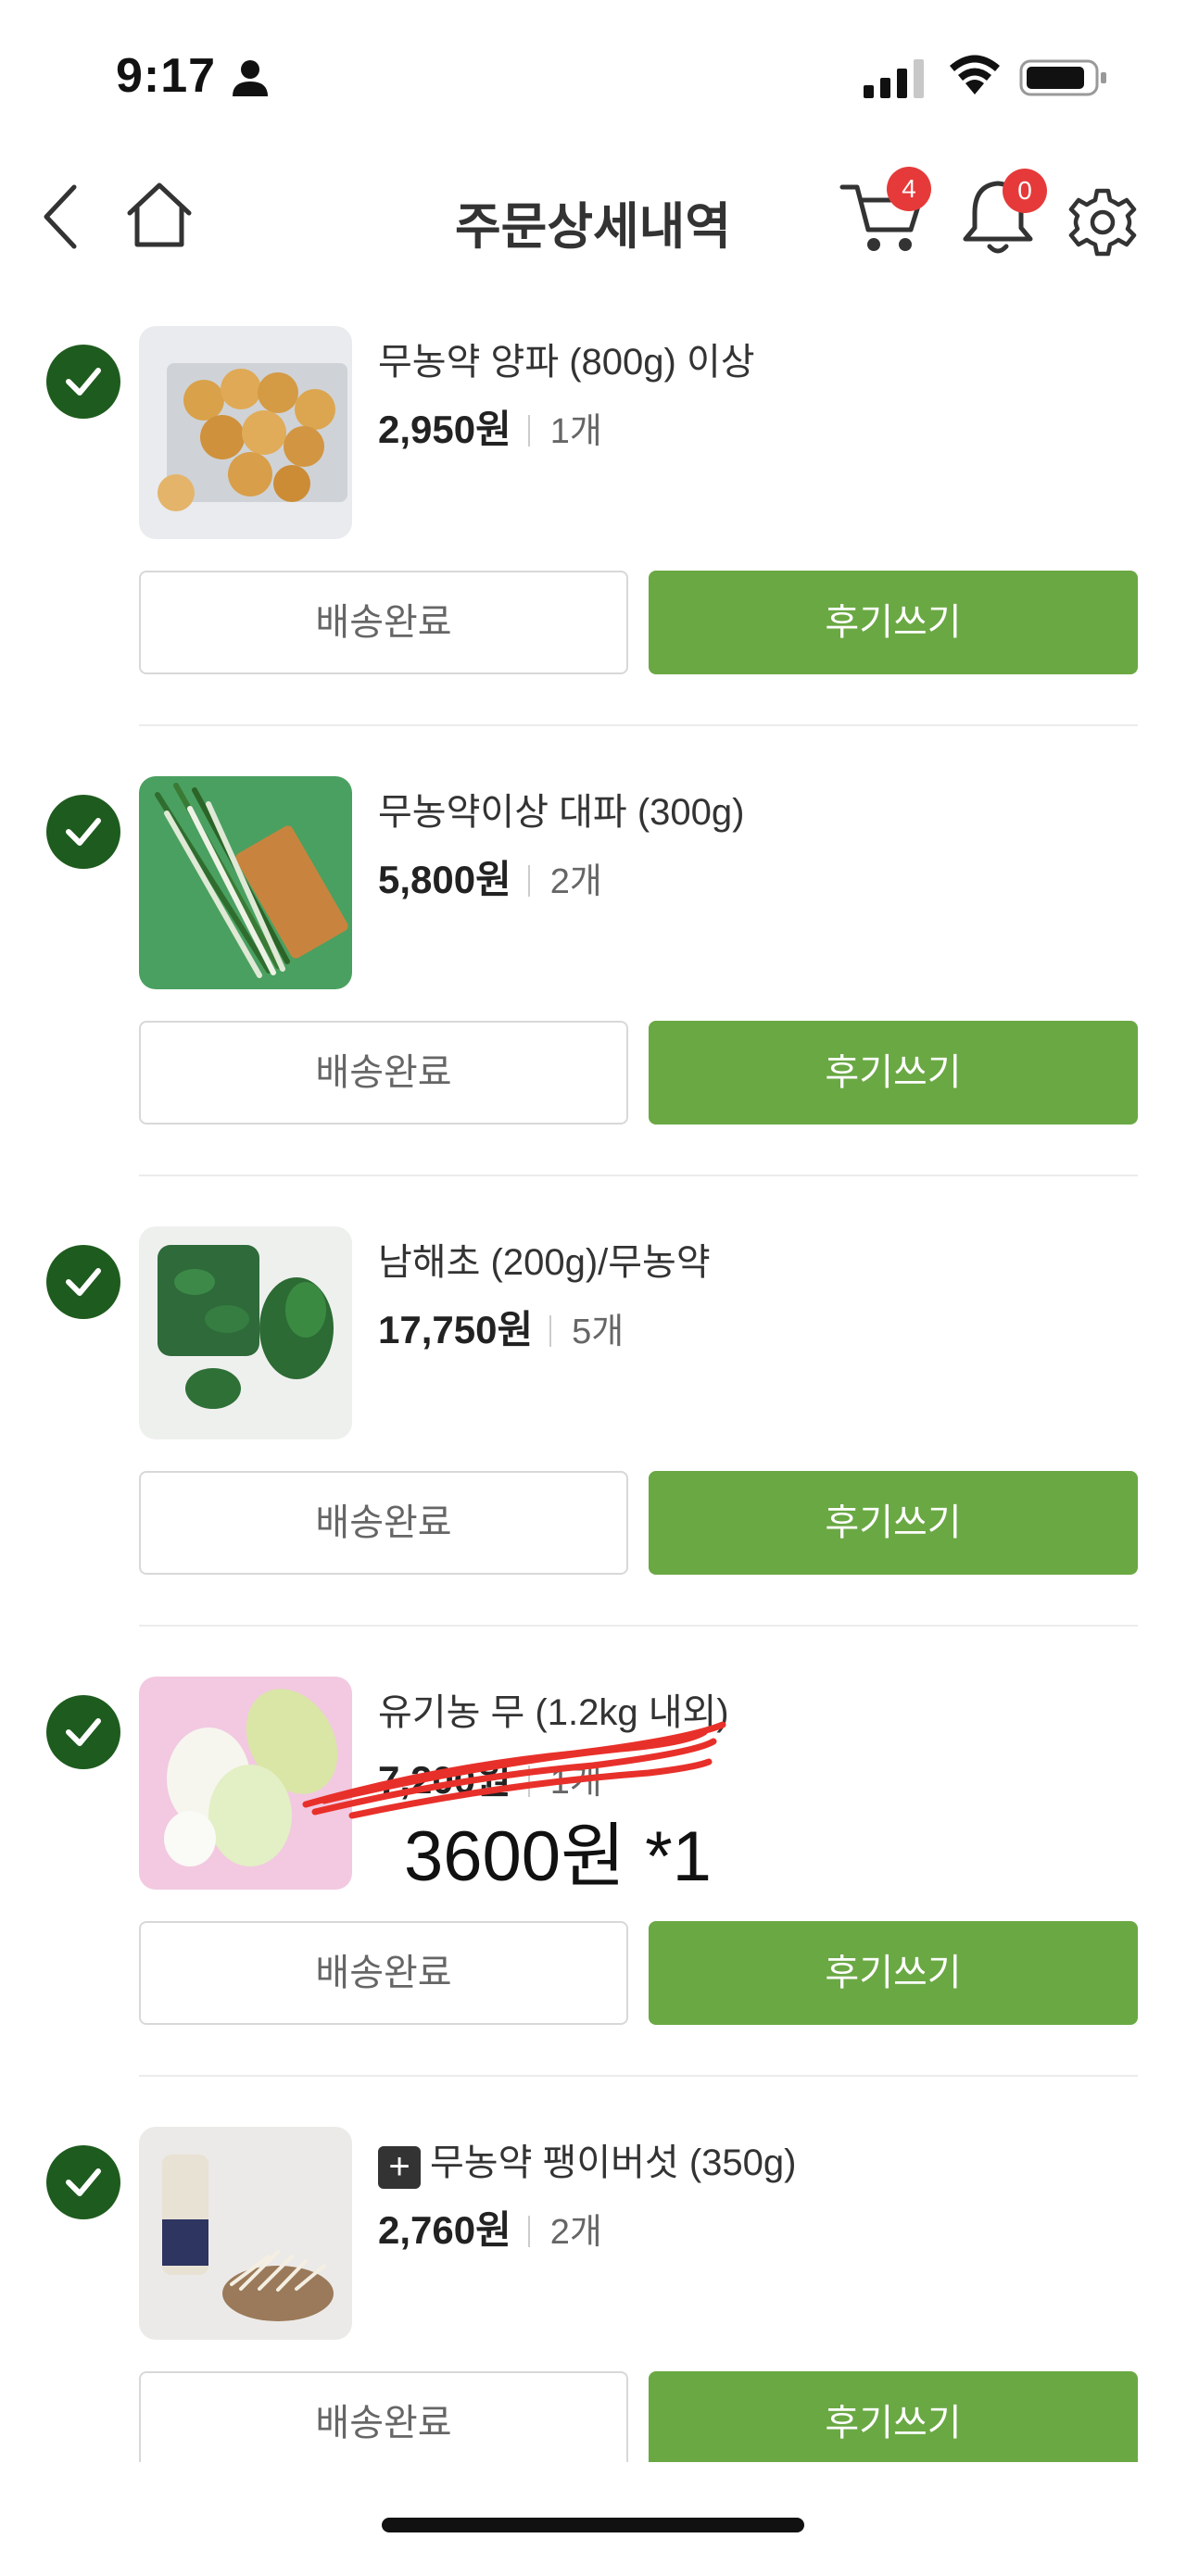 This screenshot has width=1186, height=2576. What do you see at coordinates (1001, 214) in the screenshot?
I see `notification-button: 0` at bounding box center [1001, 214].